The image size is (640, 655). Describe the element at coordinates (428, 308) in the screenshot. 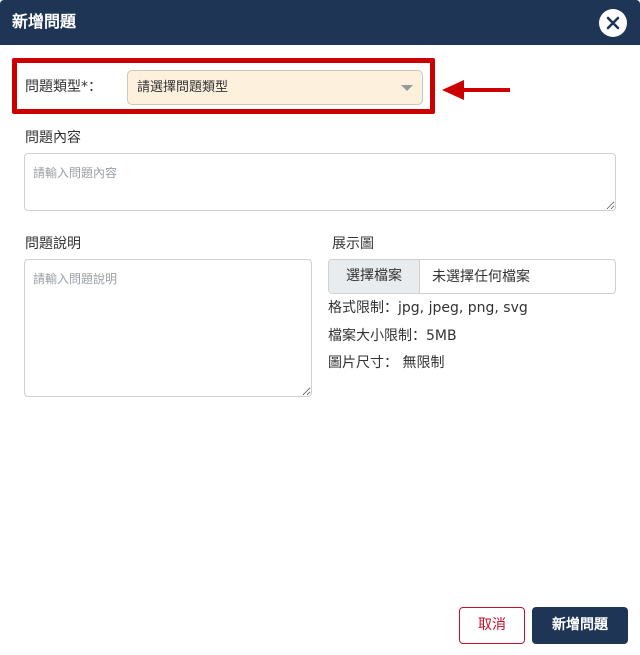

I see `format-limit-text: 格式限制：jpg, jpeg, png, svg` at that location.